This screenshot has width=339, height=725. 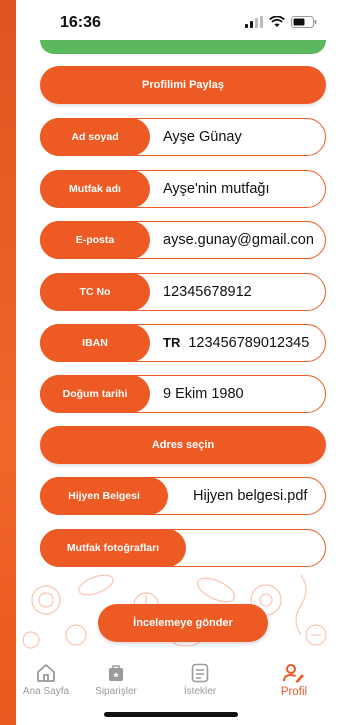 I want to click on birth-date-field: Doğum tarihi 9 Ekim 1980, so click(x=183, y=393).